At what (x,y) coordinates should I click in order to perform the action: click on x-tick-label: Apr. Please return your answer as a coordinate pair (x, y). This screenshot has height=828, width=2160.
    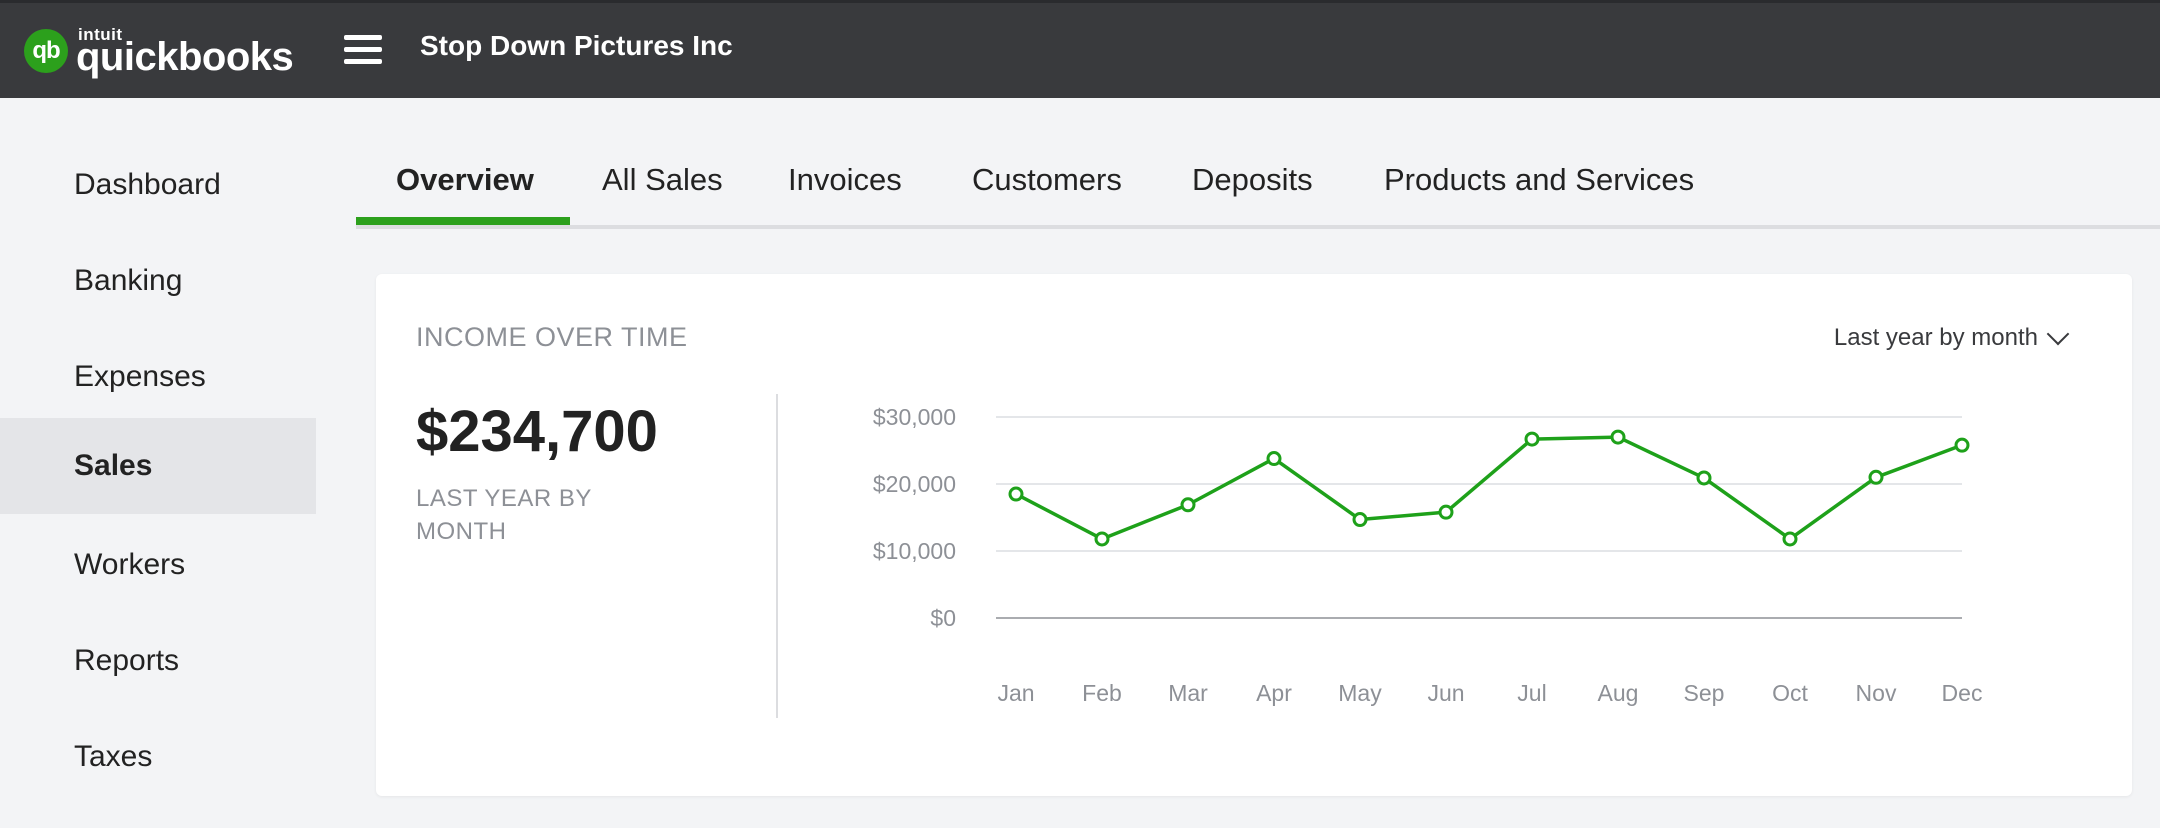
    Looking at the image, I should click on (1274, 693).